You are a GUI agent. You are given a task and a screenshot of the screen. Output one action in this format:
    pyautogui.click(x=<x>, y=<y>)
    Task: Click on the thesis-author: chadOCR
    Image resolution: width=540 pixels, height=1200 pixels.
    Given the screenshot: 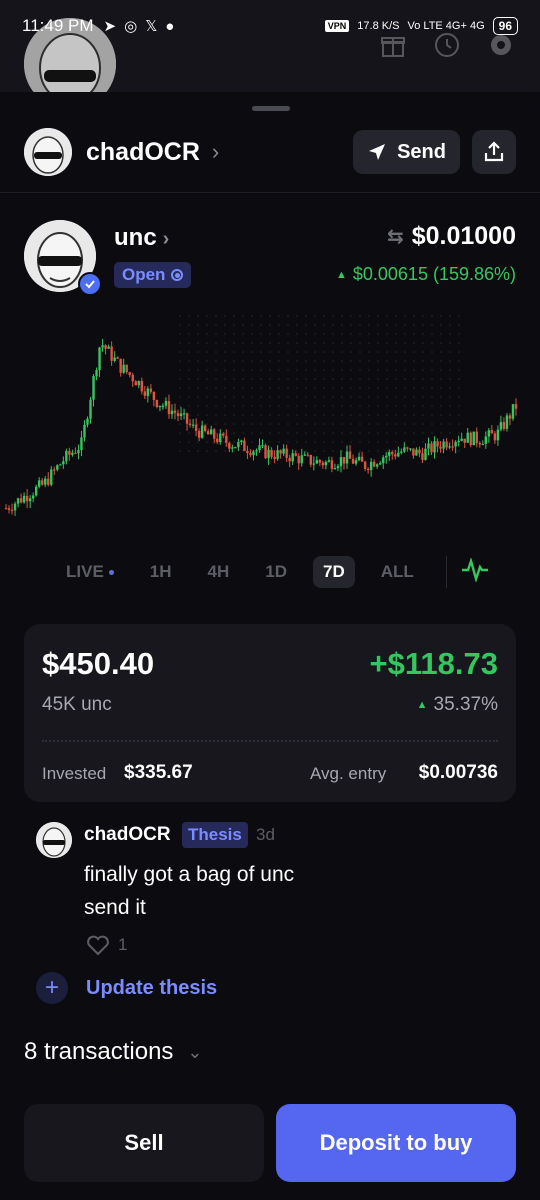 What is the action you would take?
    pyautogui.click(x=127, y=835)
    